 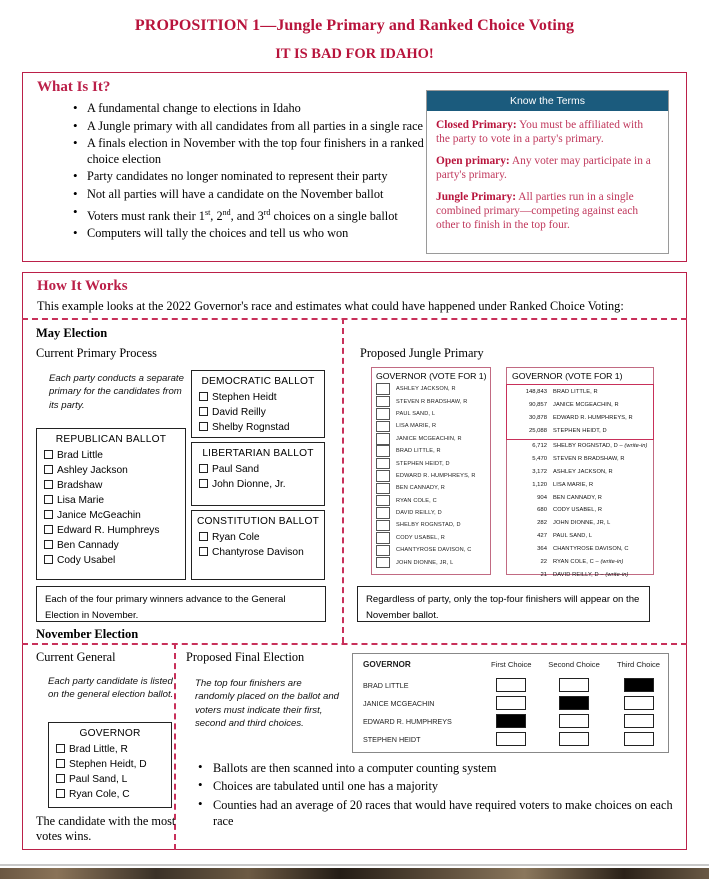 I want to click on ballot-option: Paul Sand, so click(x=261, y=469).